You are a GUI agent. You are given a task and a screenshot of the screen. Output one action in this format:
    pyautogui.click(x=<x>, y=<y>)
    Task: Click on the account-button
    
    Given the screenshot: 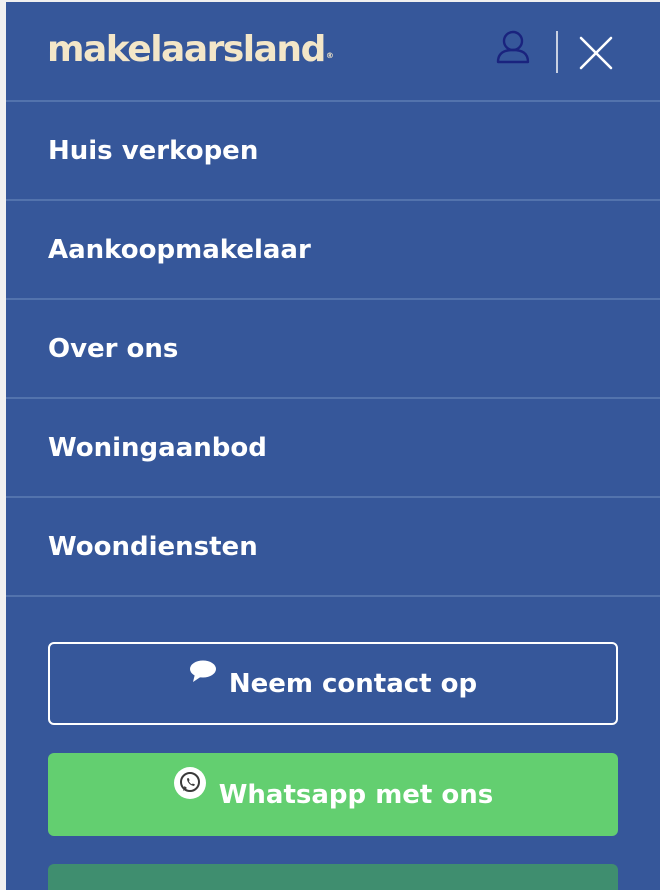 What is the action you would take?
    pyautogui.click(x=513, y=48)
    